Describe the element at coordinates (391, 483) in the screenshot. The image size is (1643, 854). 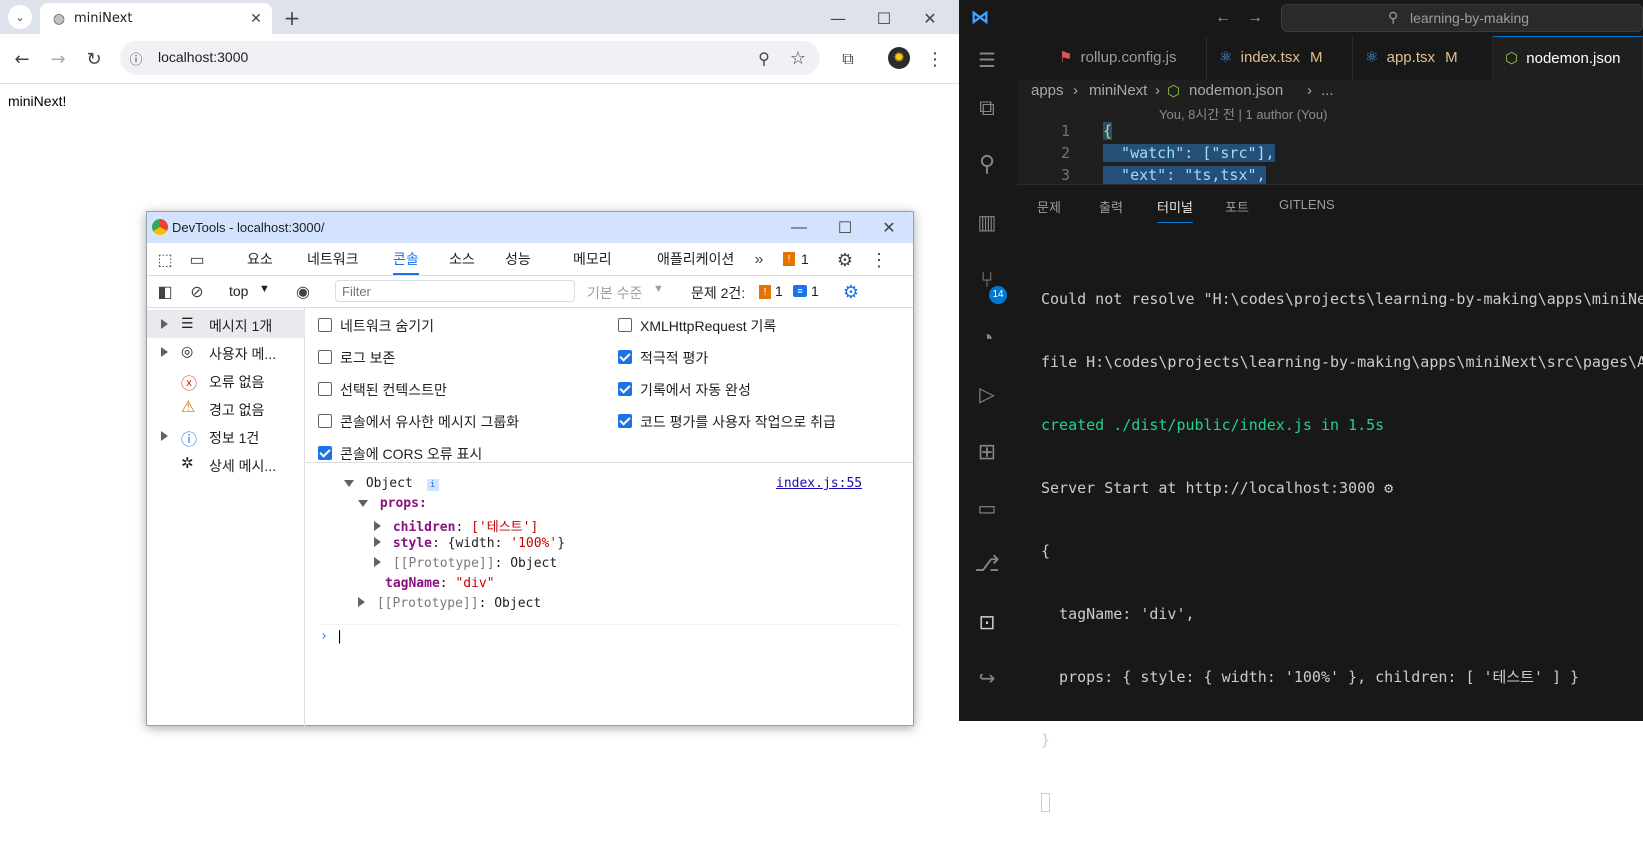
I see `log-object-row: Object i` at that location.